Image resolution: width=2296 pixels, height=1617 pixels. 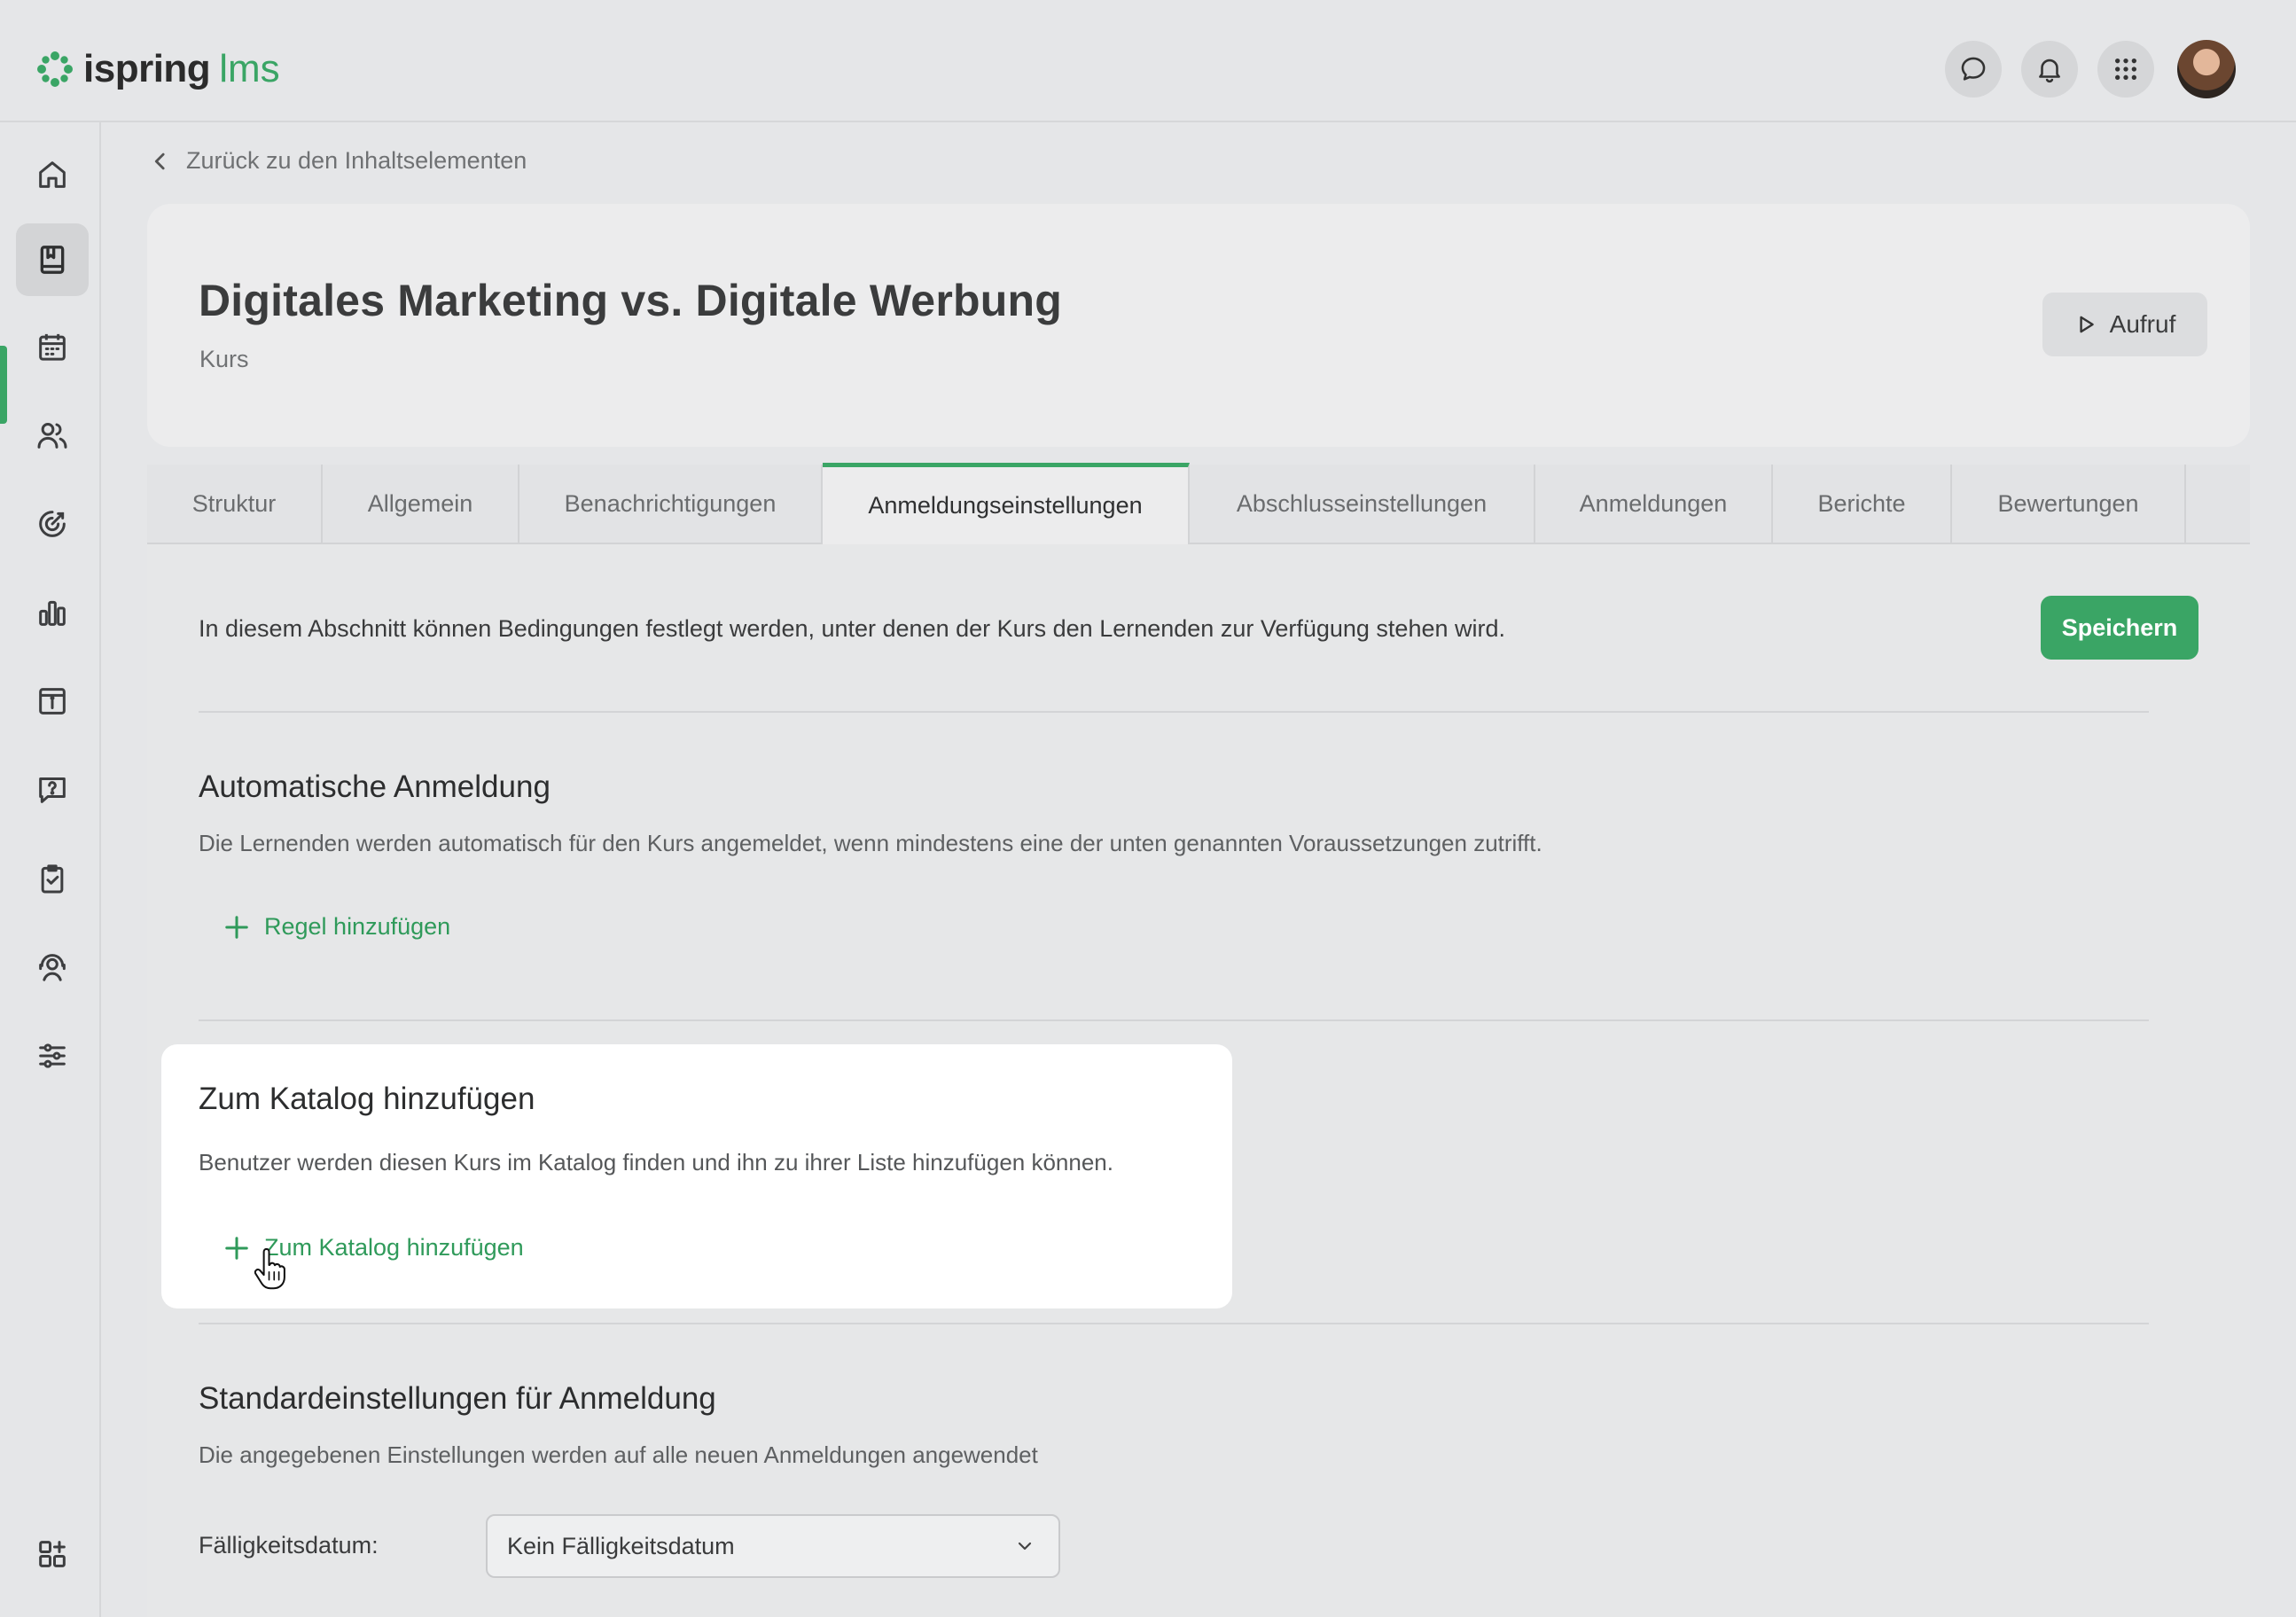 I want to click on clipboard-check-icon, so click(x=52, y=879).